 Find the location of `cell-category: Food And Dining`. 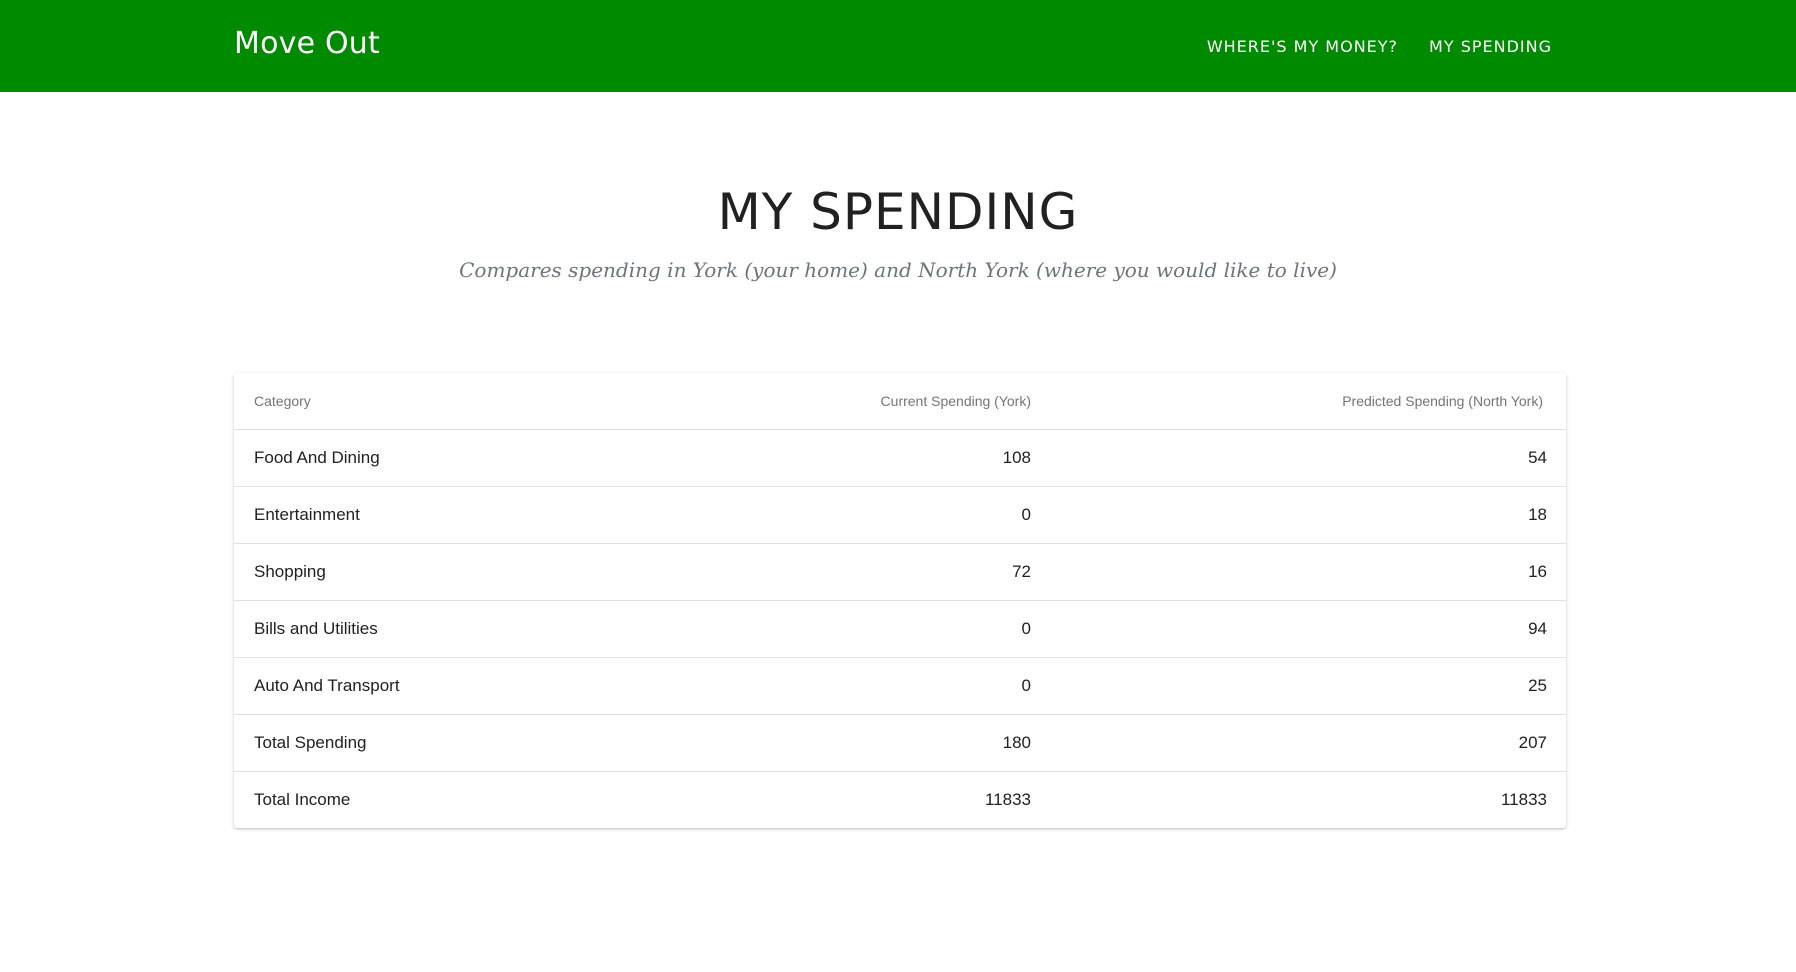

cell-category: Food And Dining is located at coordinates (459, 458).